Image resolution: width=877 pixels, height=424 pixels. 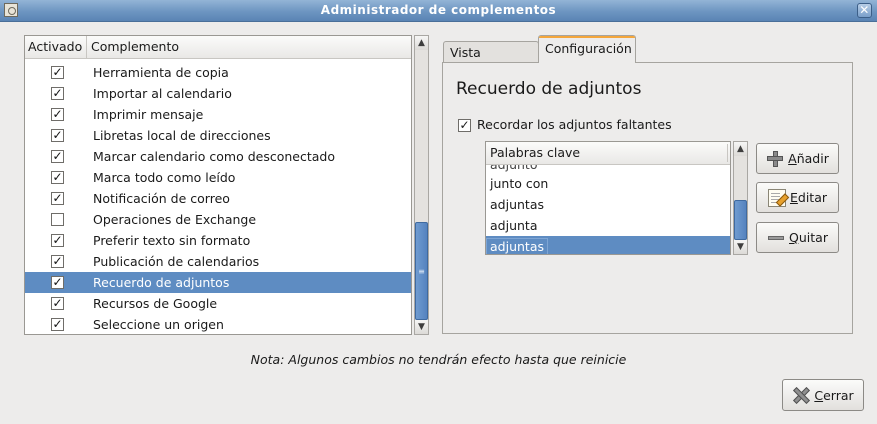 I want to click on addon-row: ✓ Seleccione un origen, so click(x=218, y=324).